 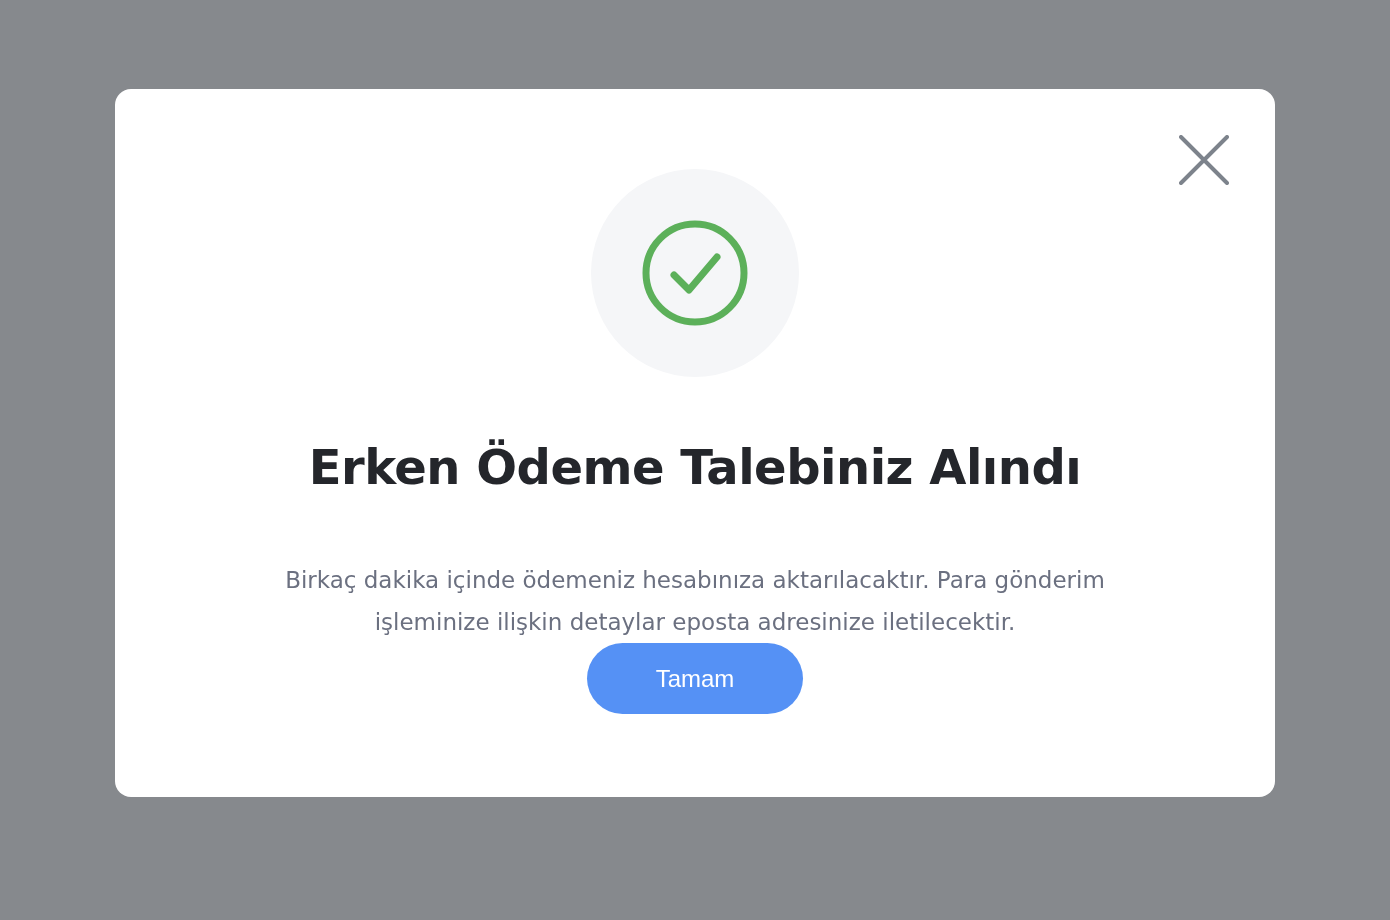 I want to click on dialog-message: Birkaç dakika içinde ödemeniz hesabınıza aktarılacaktır. Para gönderim işleminize ilişkin detaylar eposta adresinize iletilecektir., so click(x=695, y=601).